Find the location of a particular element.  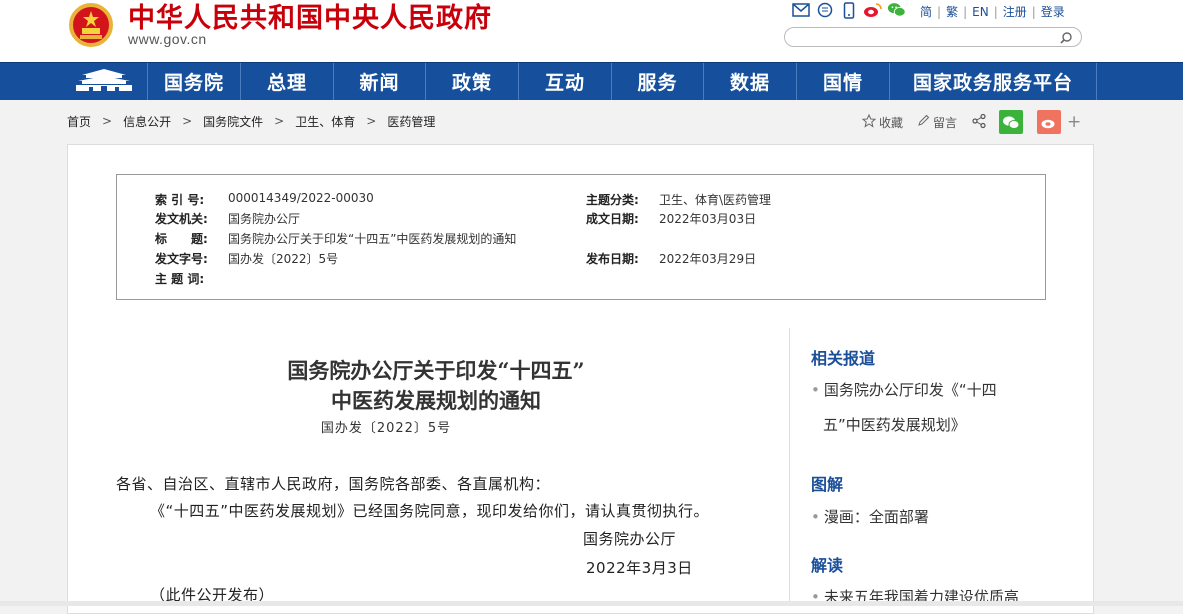

register-link: 注册 is located at coordinates (1015, 11).